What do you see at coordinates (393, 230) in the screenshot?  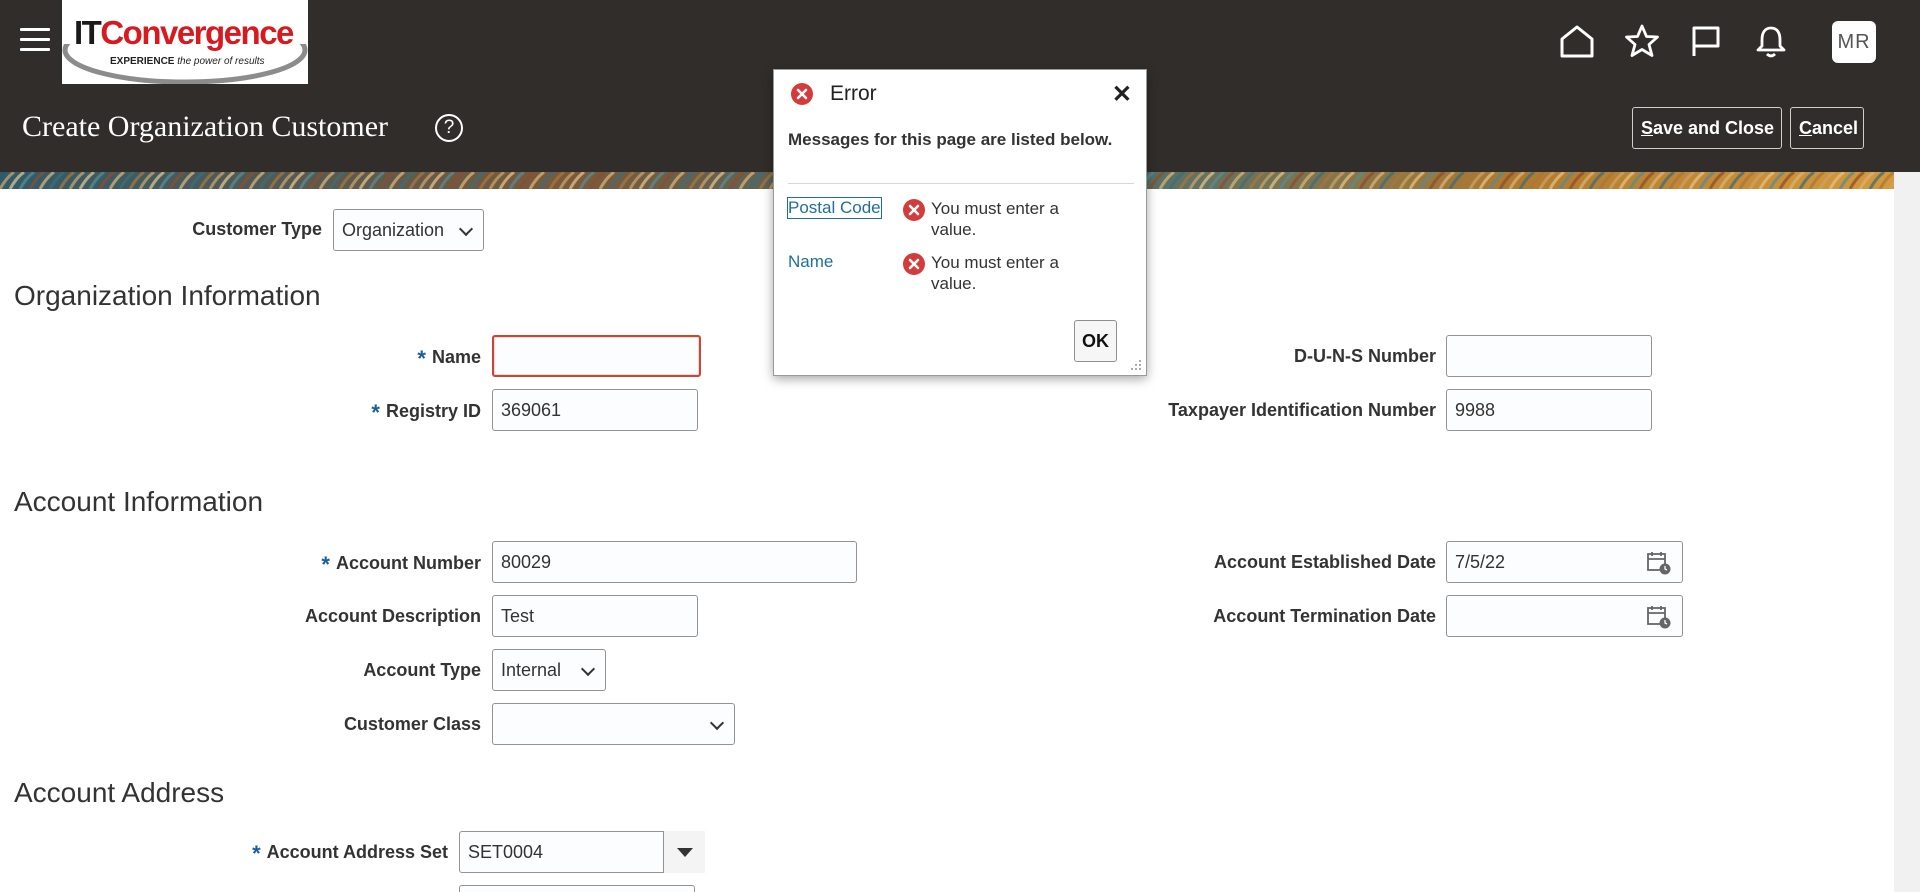 I see `customer-type-value: Organization` at bounding box center [393, 230].